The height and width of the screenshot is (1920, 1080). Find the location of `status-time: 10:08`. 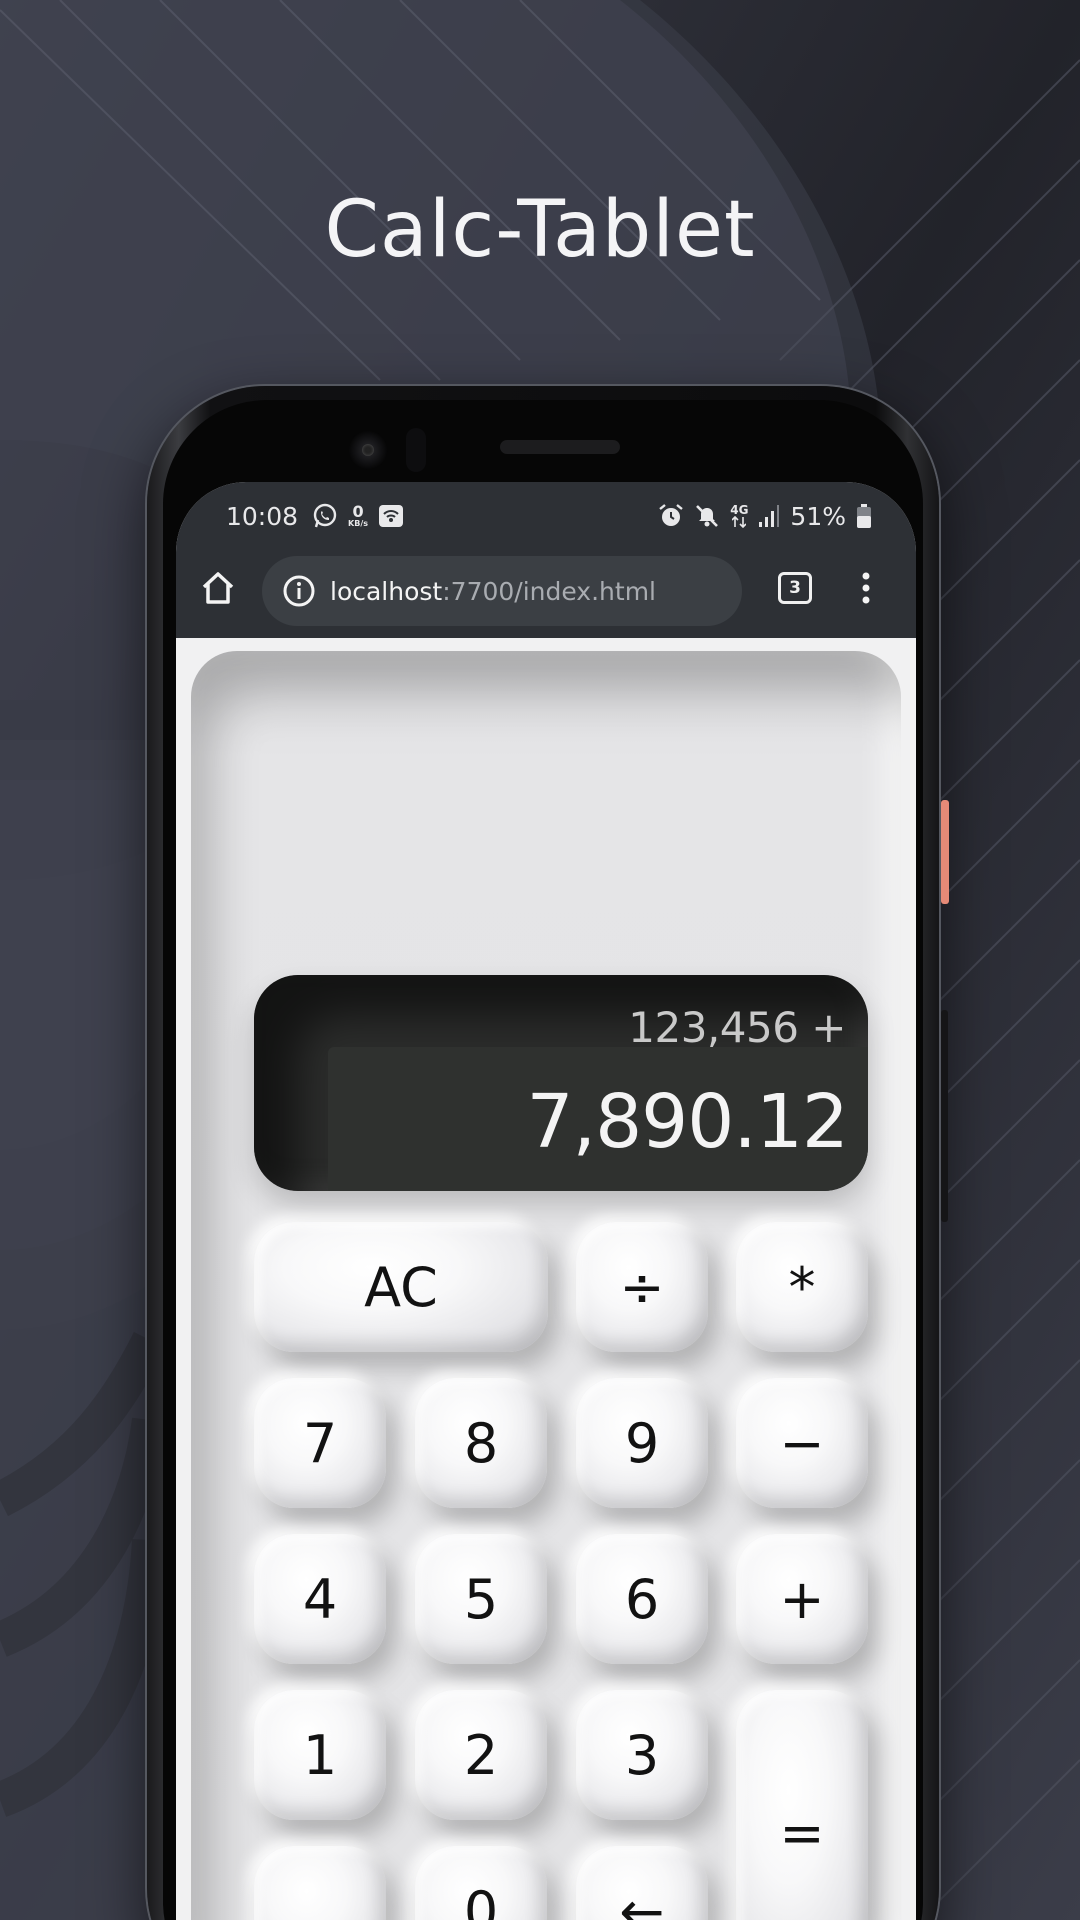

status-time: 10:08 is located at coordinates (262, 516).